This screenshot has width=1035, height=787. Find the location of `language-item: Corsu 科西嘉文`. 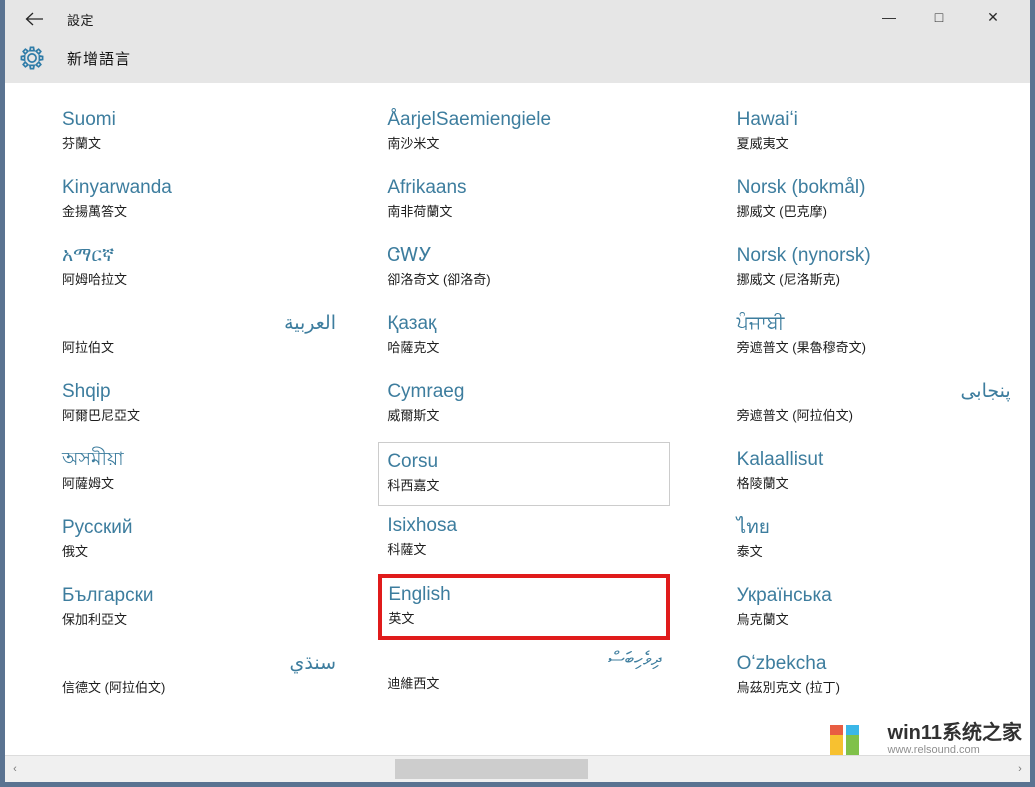

language-item: Corsu 科西嘉文 is located at coordinates (524, 474).